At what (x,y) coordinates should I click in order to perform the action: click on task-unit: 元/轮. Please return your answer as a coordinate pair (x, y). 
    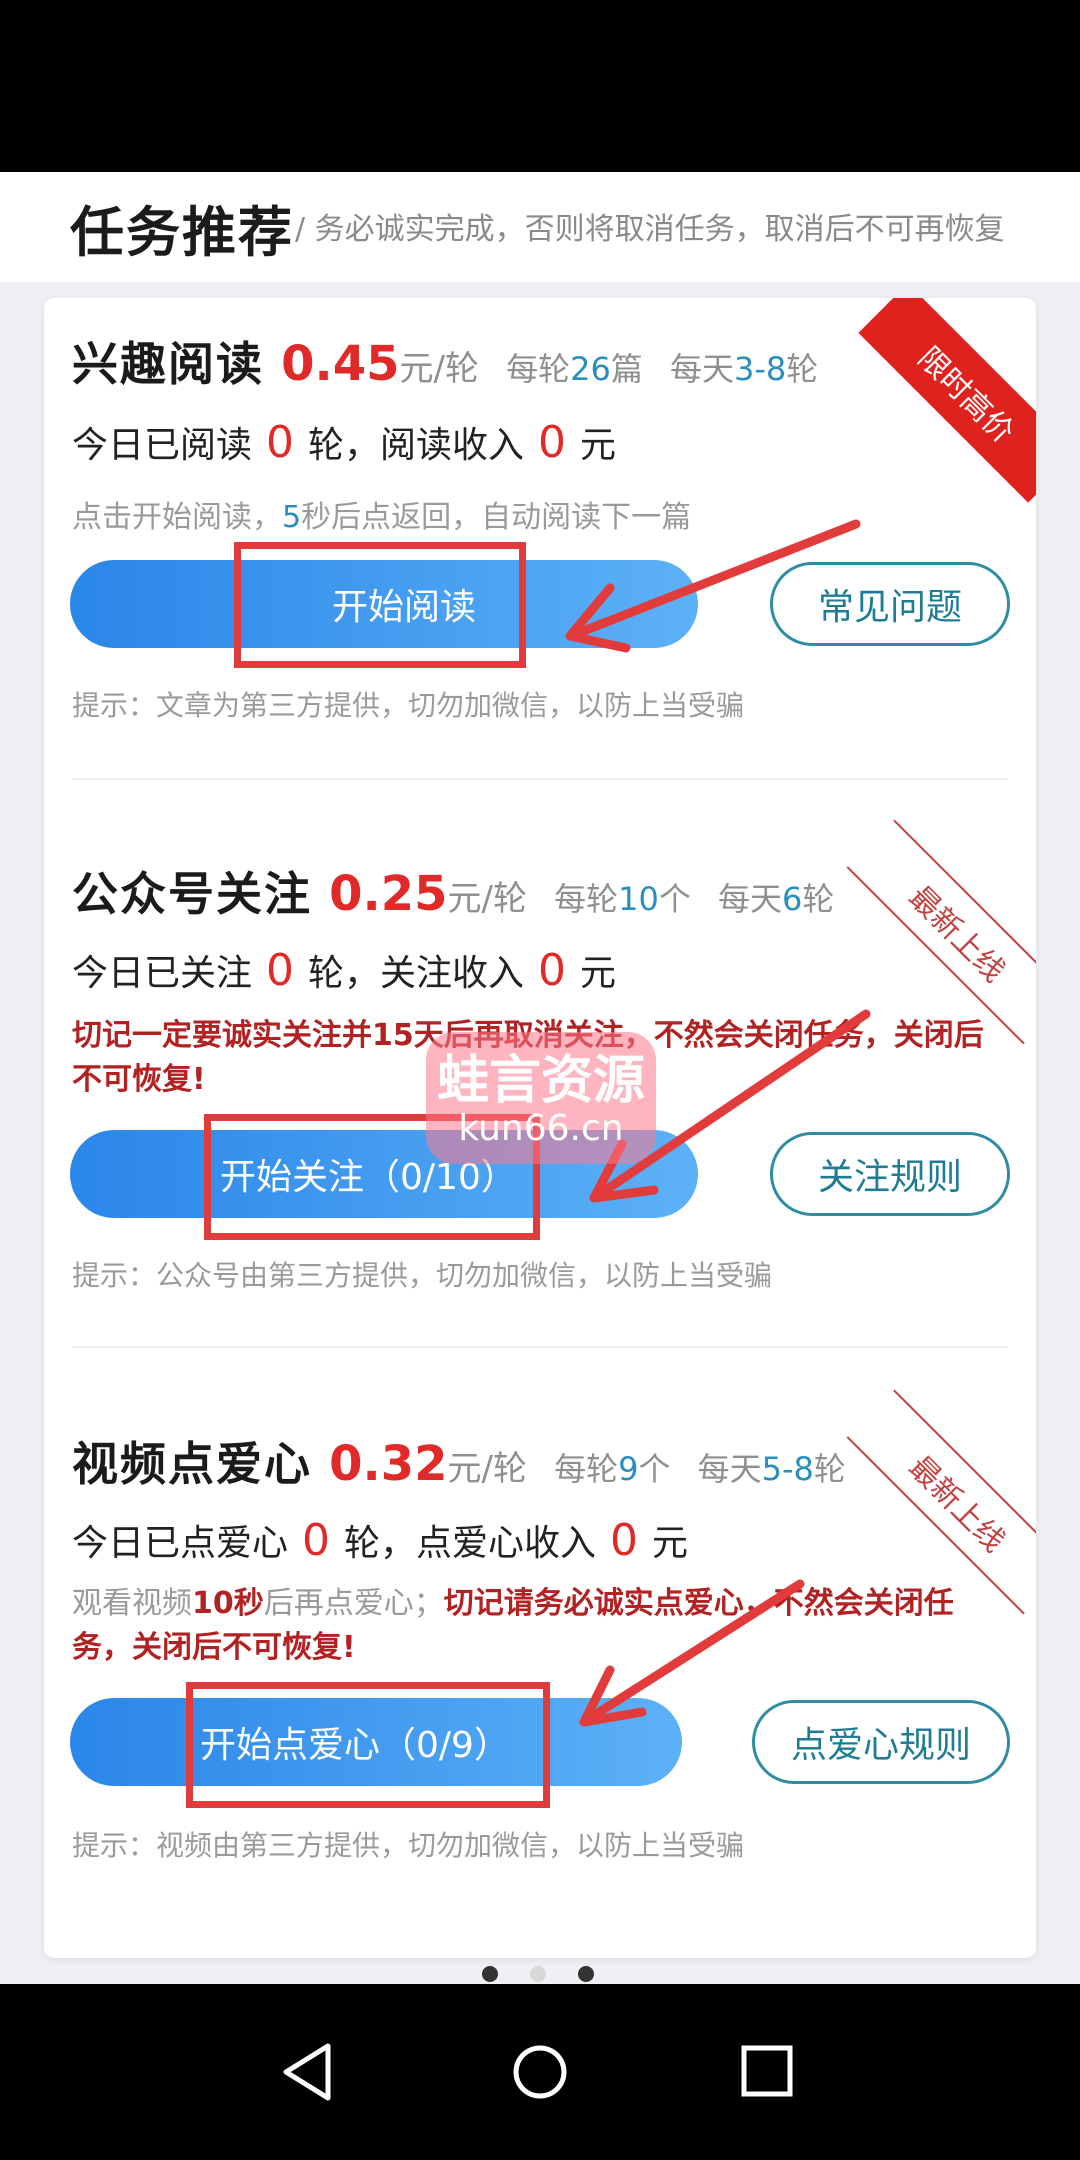
    Looking at the image, I should click on (487, 1469).